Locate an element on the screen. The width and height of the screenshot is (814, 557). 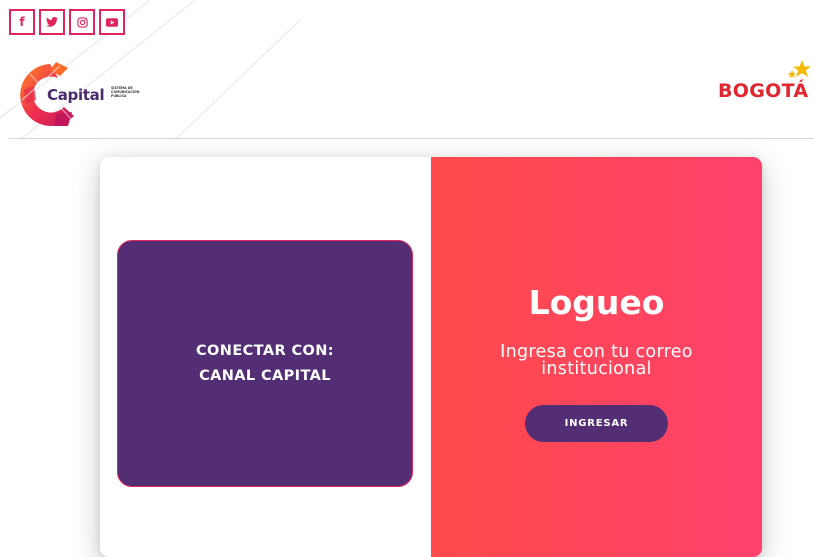
social-links: f is located at coordinates (67, 22).